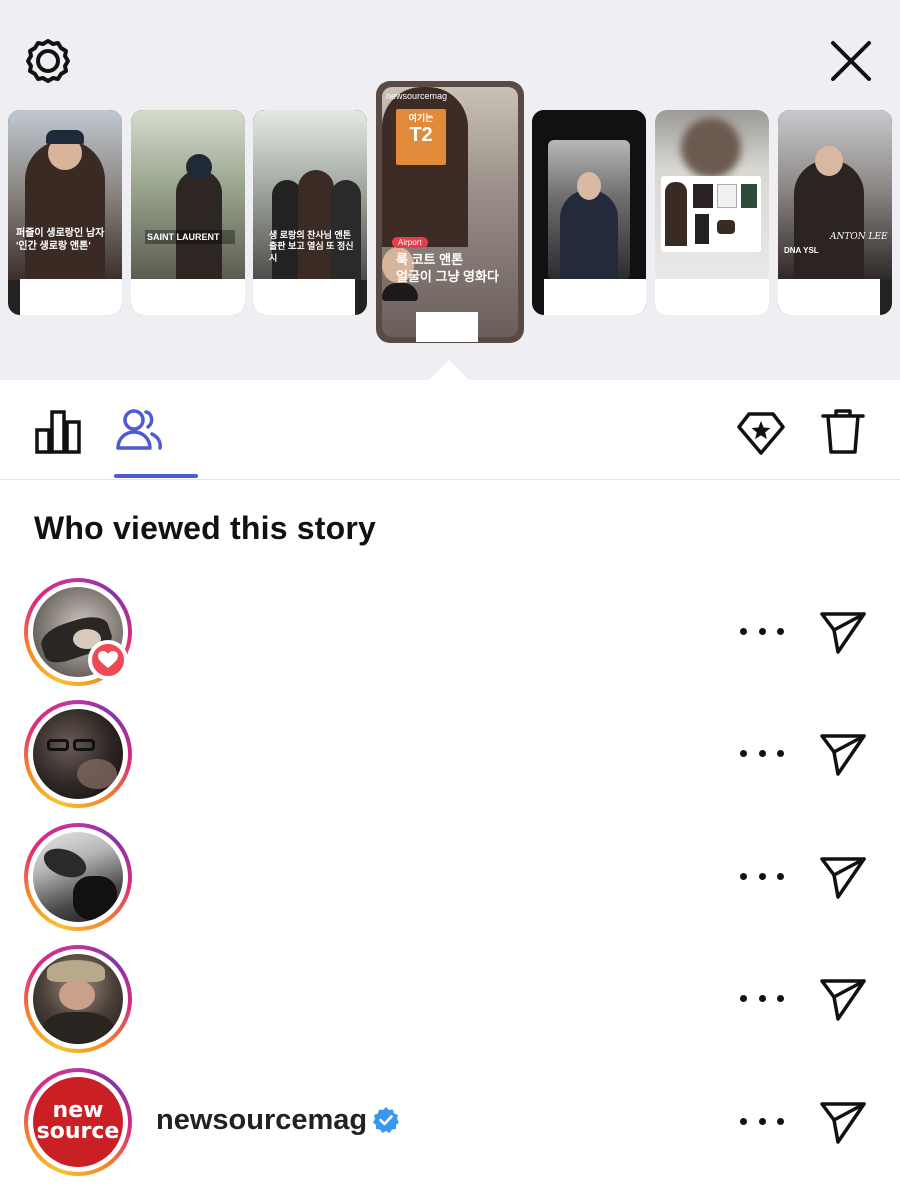  I want to click on story-thumbnail-1: 퍼즐이 생로랑인 남자 '인간 생로랑 앤톤', so click(65, 212).